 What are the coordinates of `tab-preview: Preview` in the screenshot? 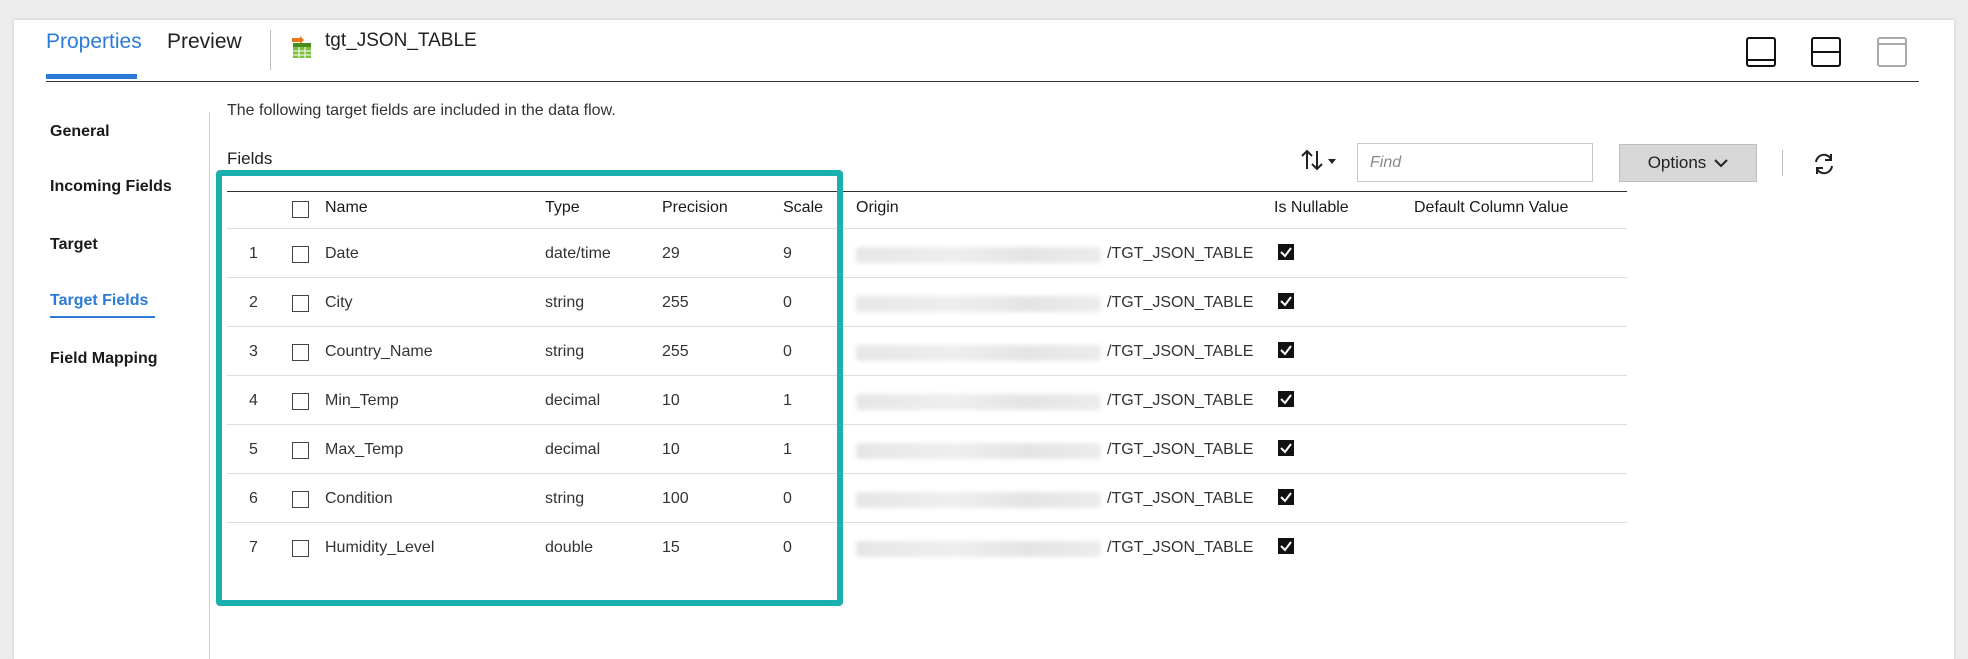 It's located at (204, 42).